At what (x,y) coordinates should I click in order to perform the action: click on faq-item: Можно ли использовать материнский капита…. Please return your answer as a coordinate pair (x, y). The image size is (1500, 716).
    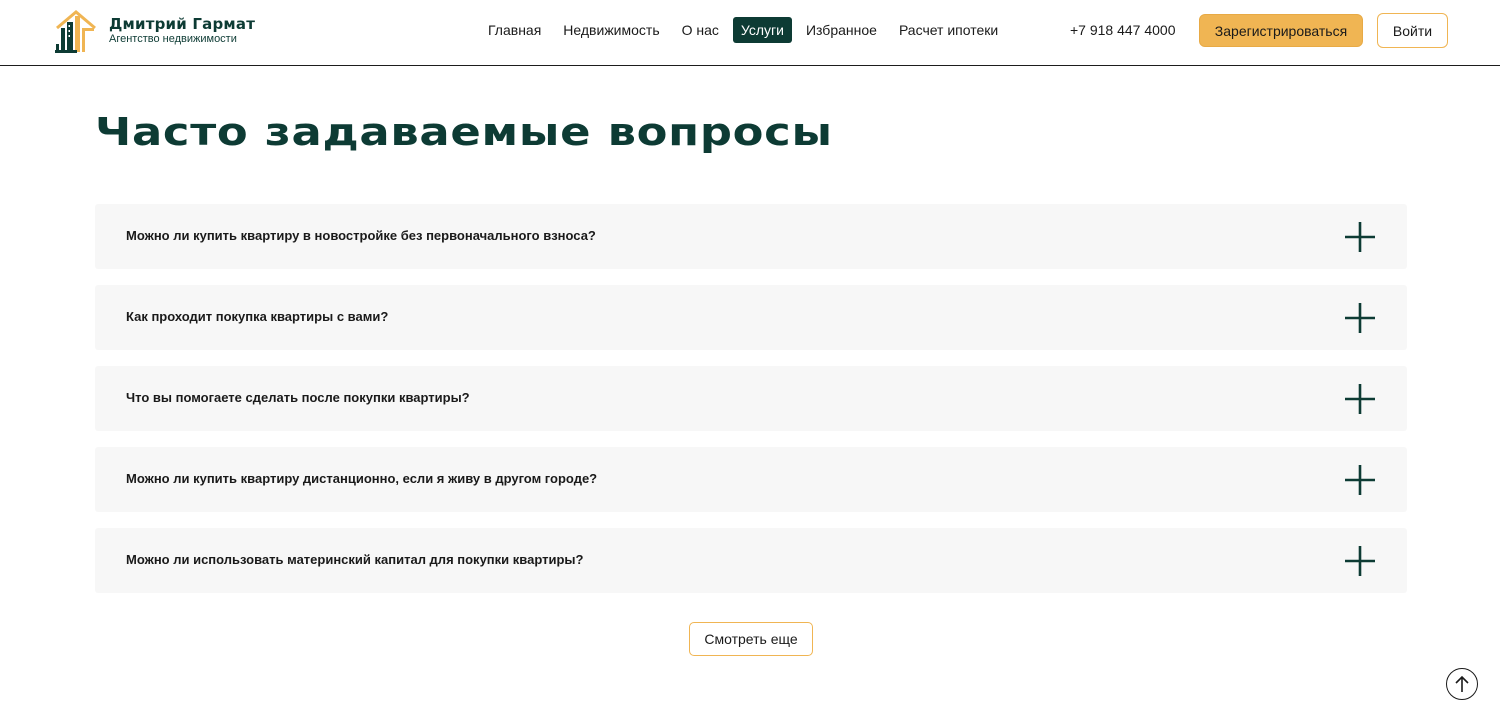
    Looking at the image, I should click on (751, 560).